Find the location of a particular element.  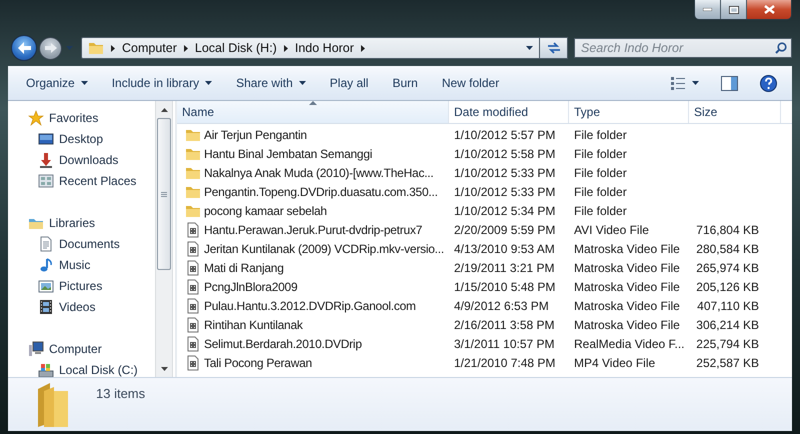

table-cell-text: 1/21/2010 7:48 PM is located at coordinates (504, 363).